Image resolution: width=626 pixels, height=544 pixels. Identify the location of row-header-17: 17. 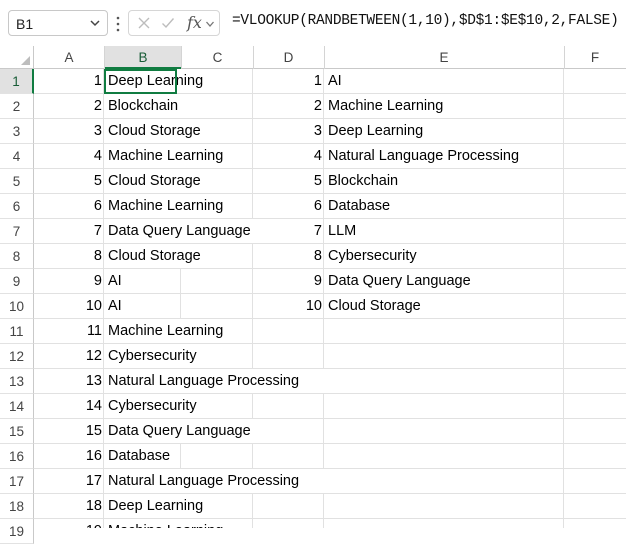
(17, 481).